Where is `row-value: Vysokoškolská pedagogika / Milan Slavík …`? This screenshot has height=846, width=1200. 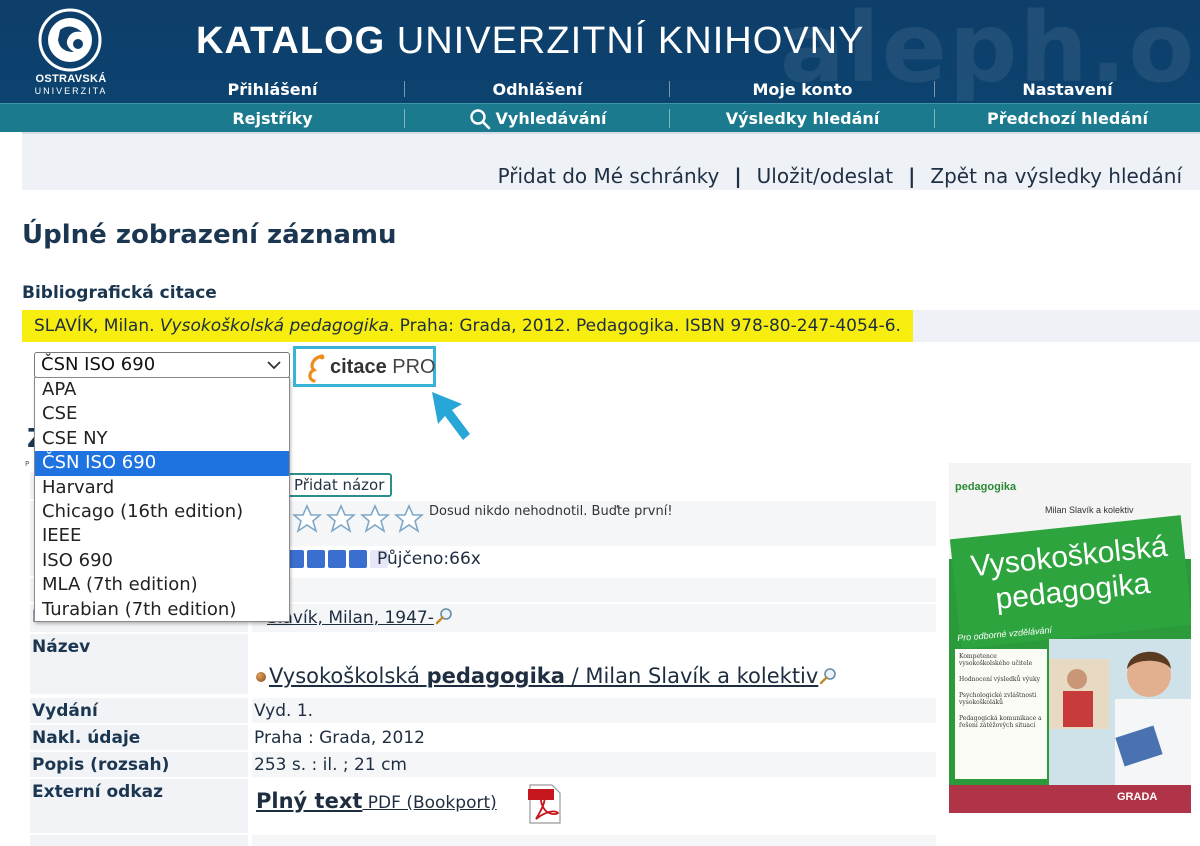
row-value: Vysokoškolská pedagogika / Milan Slavík … is located at coordinates (594, 664).